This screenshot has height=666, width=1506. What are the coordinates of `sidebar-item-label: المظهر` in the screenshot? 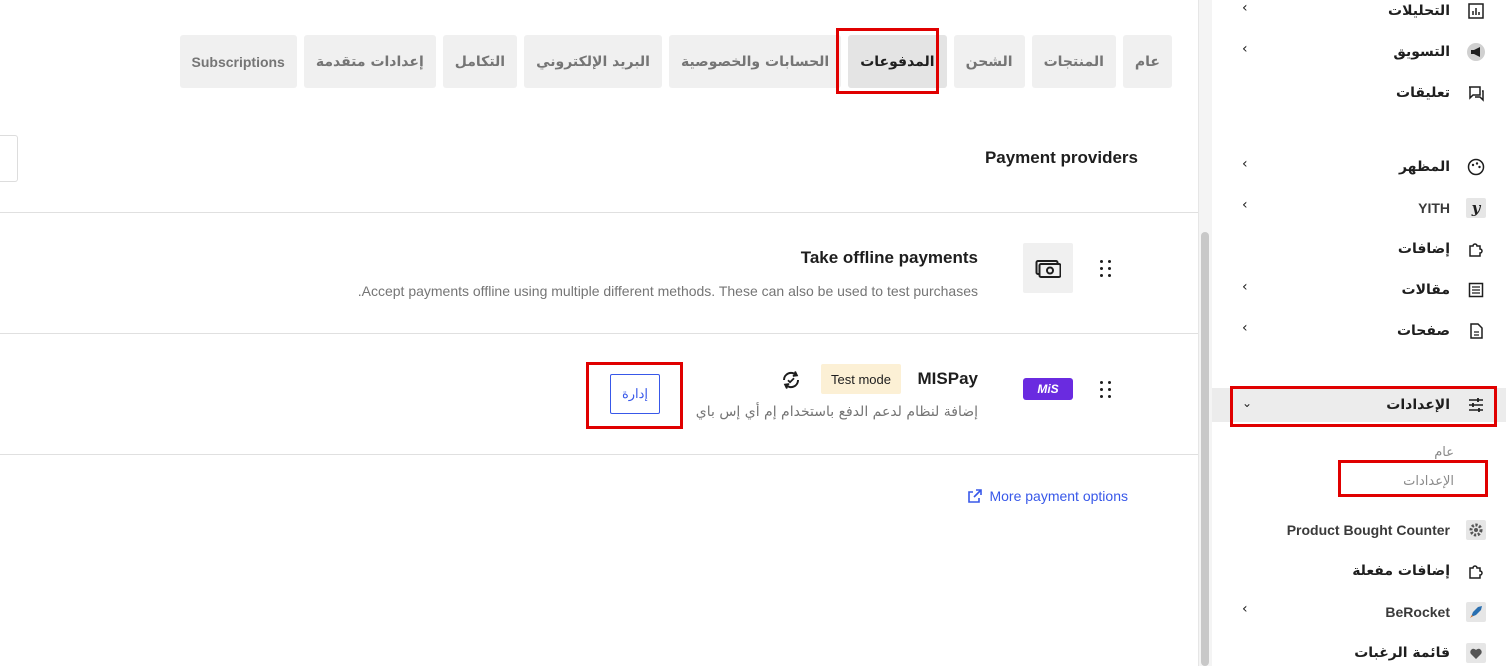 It's located at (1424, 167).